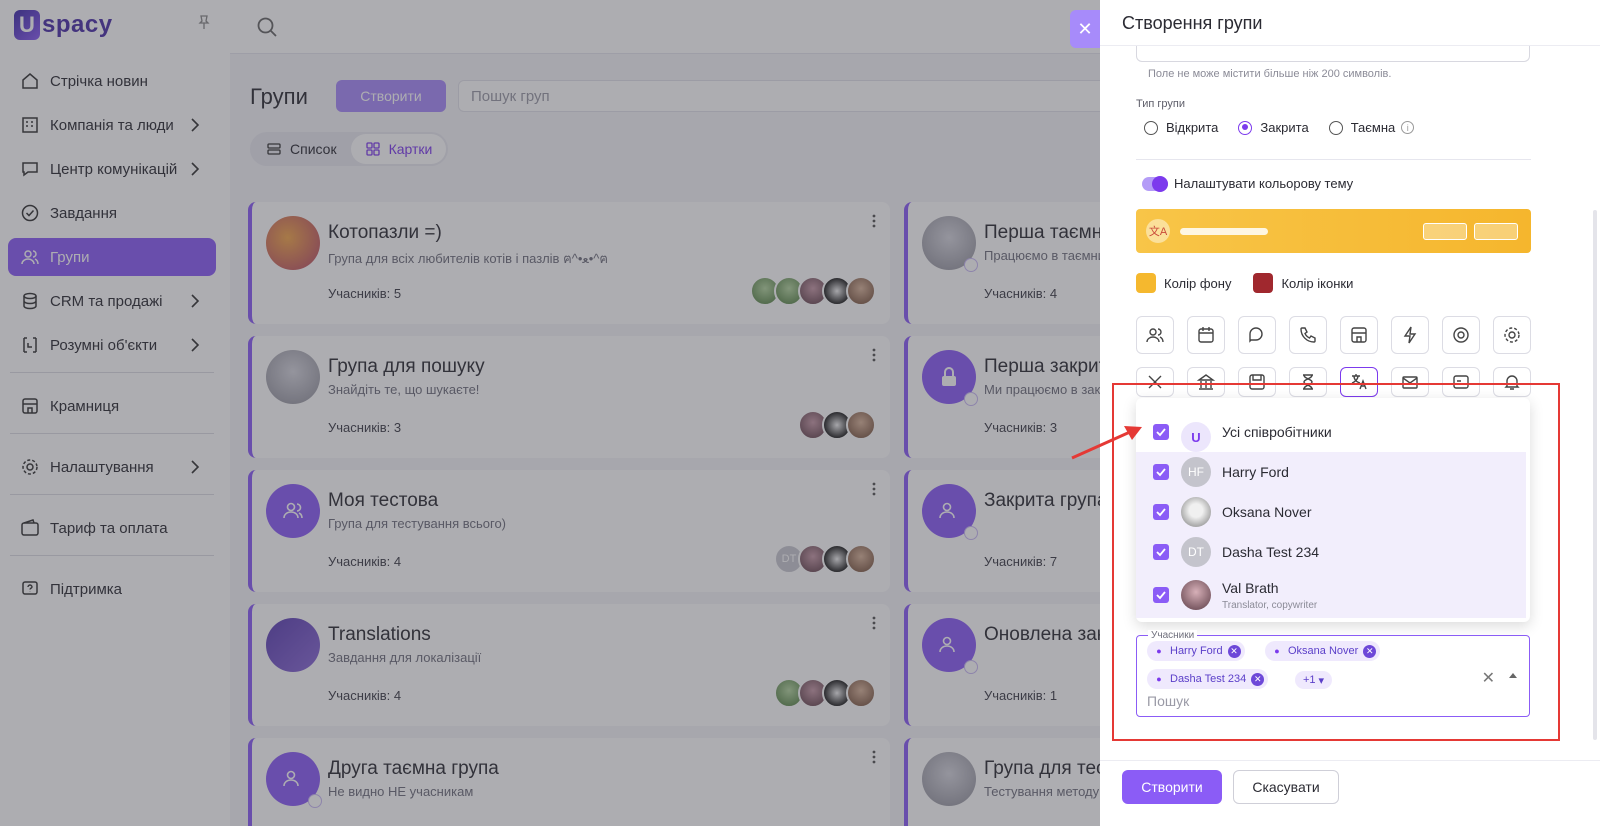 The height and width of the screenshot is (826, 1600). Describe the element at coordinates (1333, 54) in the screenshot. I see `group-name-field` at that location.